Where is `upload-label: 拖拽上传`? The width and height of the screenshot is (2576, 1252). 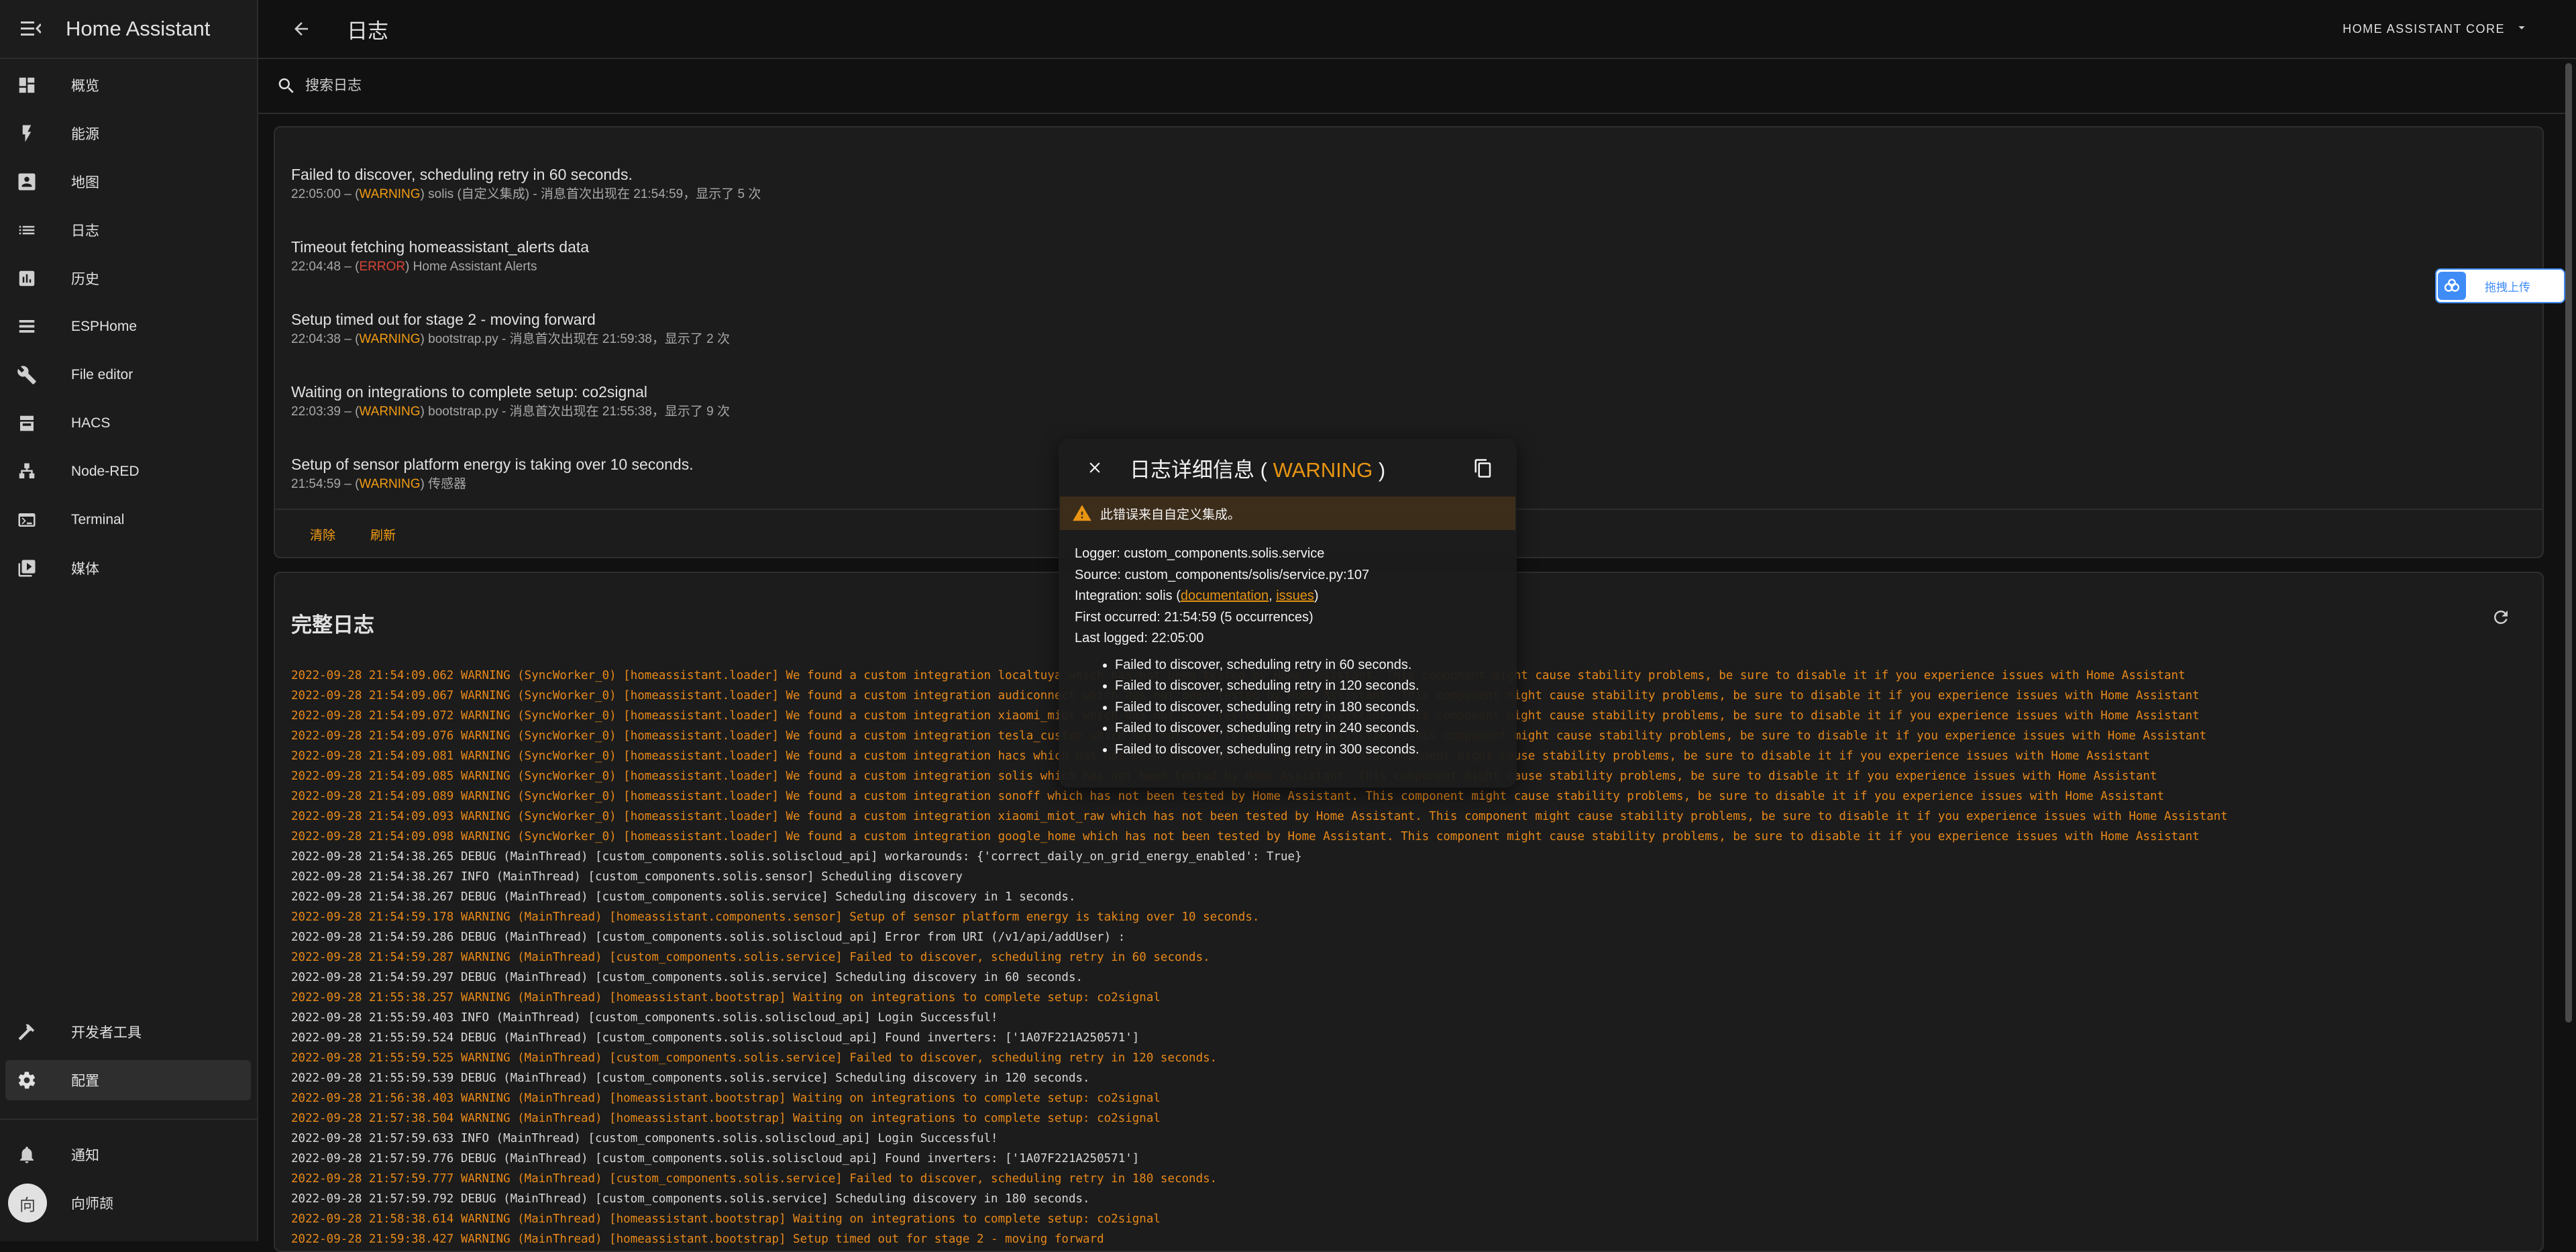
upload-label: 拖拽上传 is located at coordinates (2507, 287).